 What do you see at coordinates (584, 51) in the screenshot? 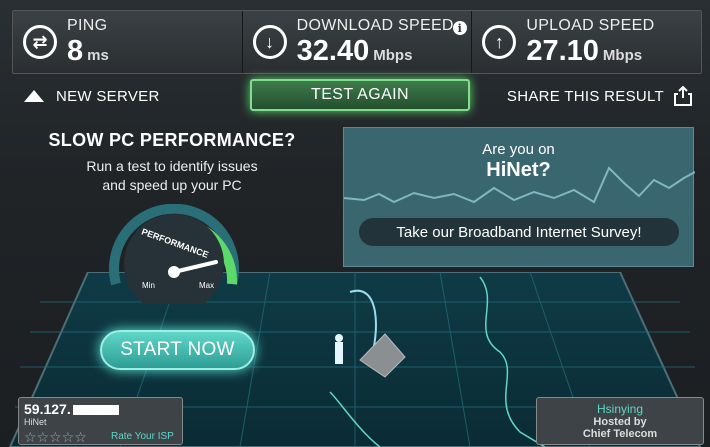
I see `upload-value: 27.10 Mbps` at bounding box center [584, 51].